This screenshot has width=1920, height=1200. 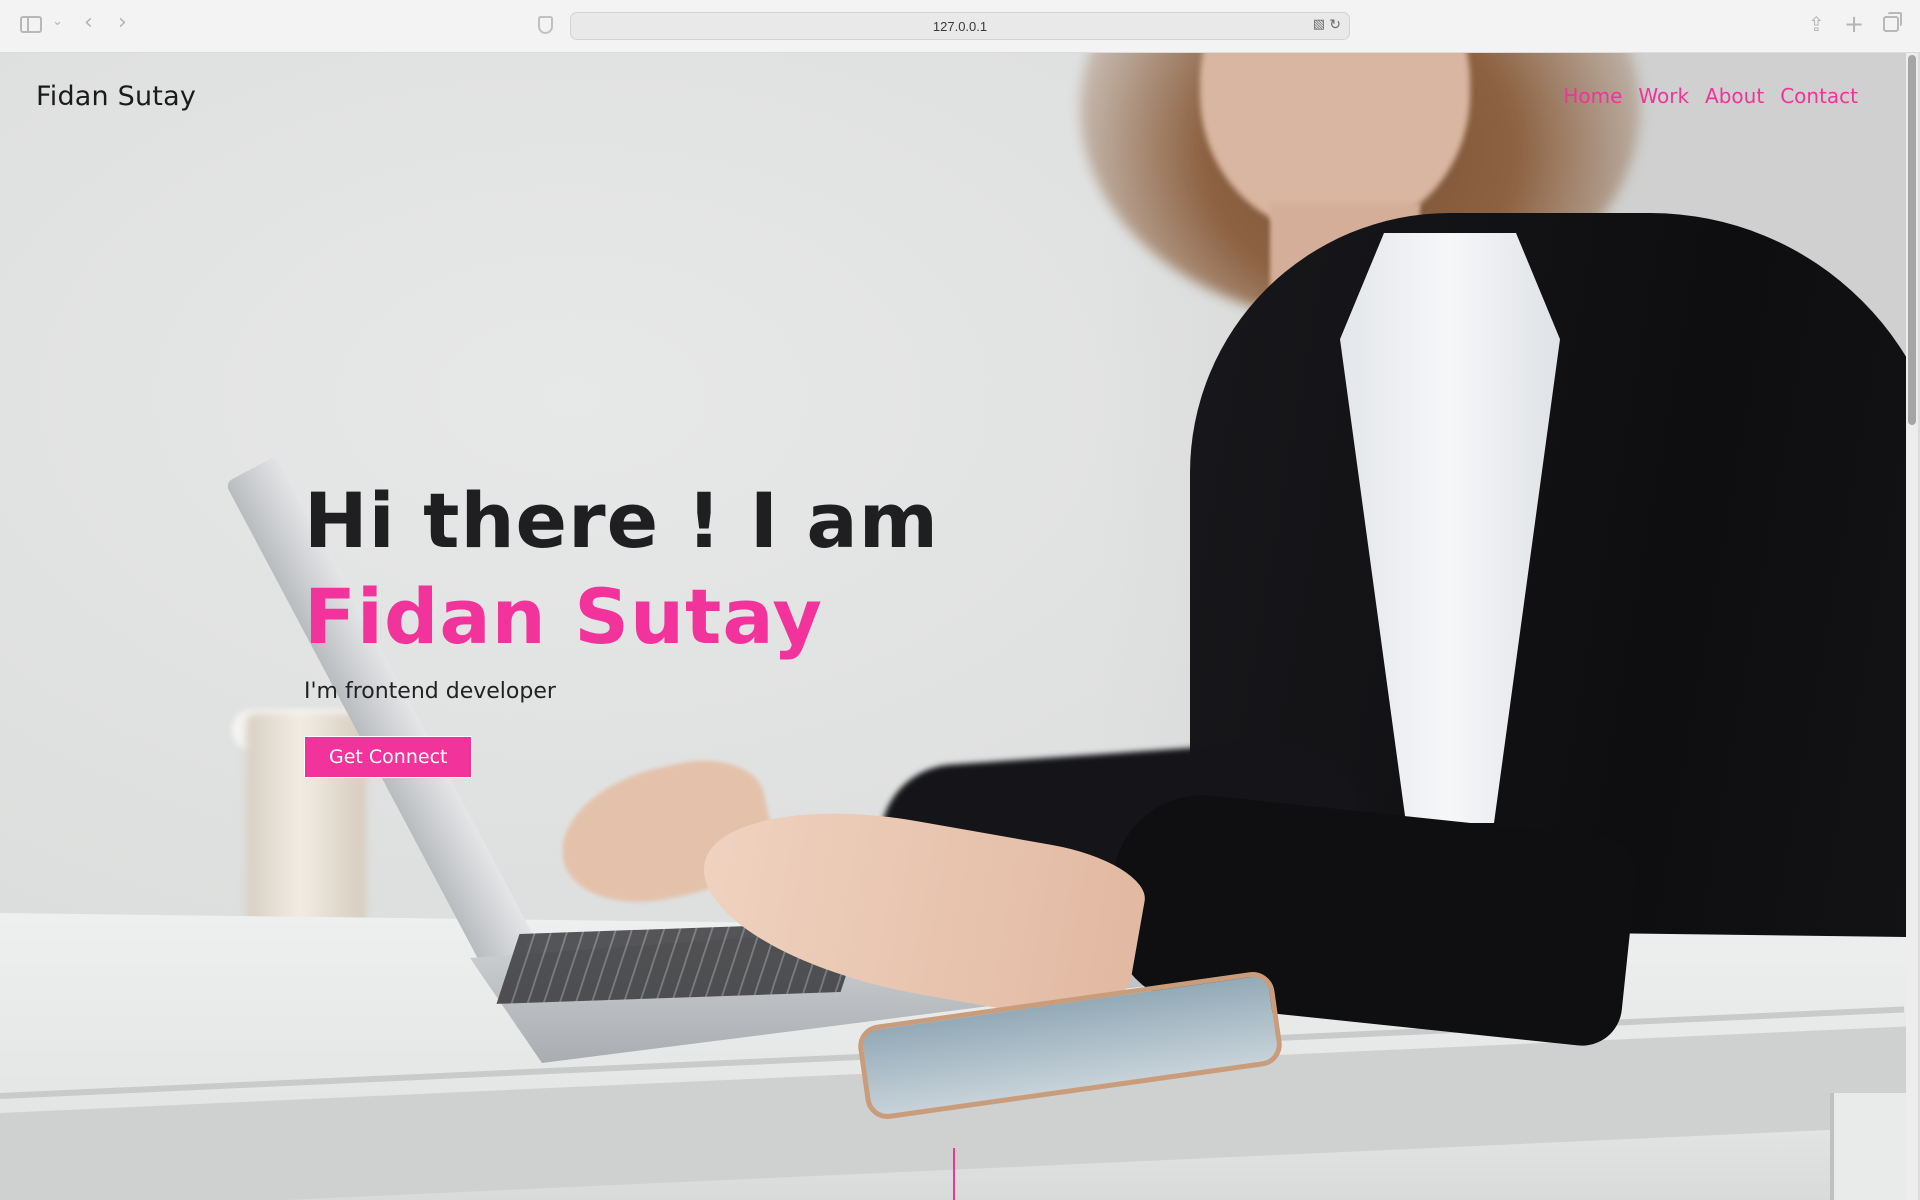 What do you see at coordinates (954, 1174) in the screenshot?
I see `scroll-indicator` at bounding box center [954, 1174].